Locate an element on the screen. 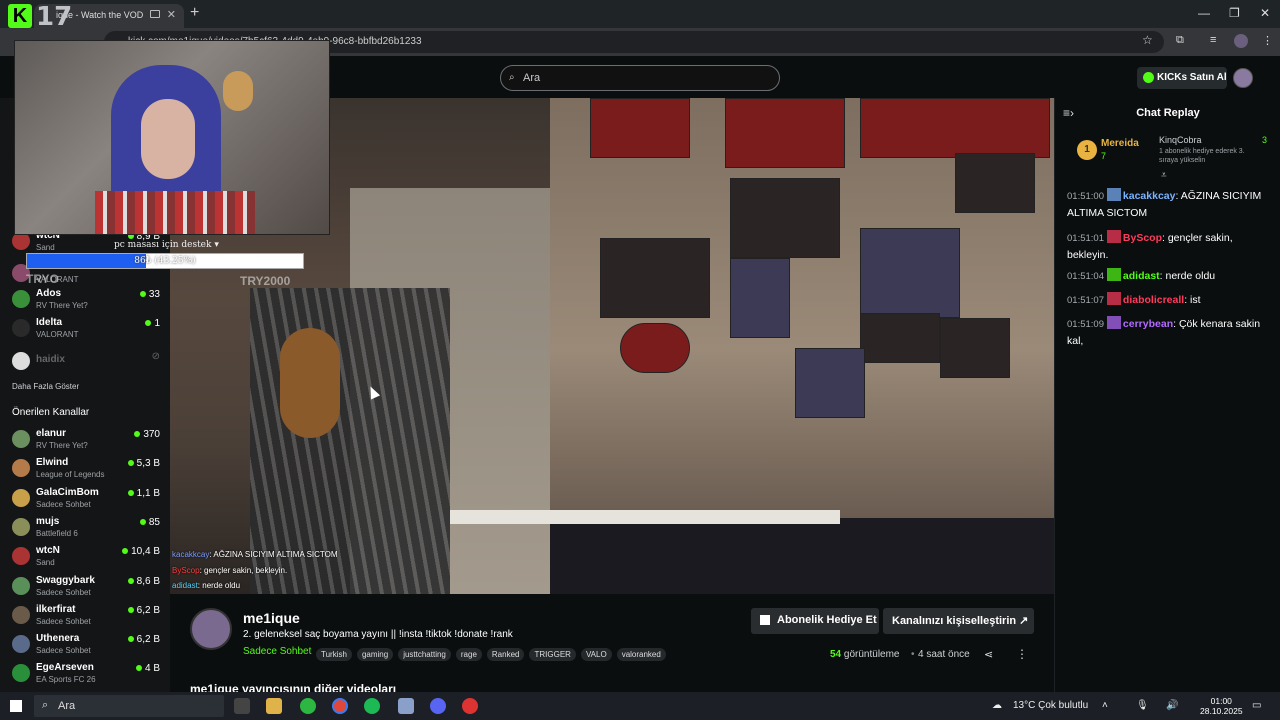 The height and width of the screenshot is (720, 1280). gift-sub-label: Abonelik Hediye Et is located at coordinates (827, 620).